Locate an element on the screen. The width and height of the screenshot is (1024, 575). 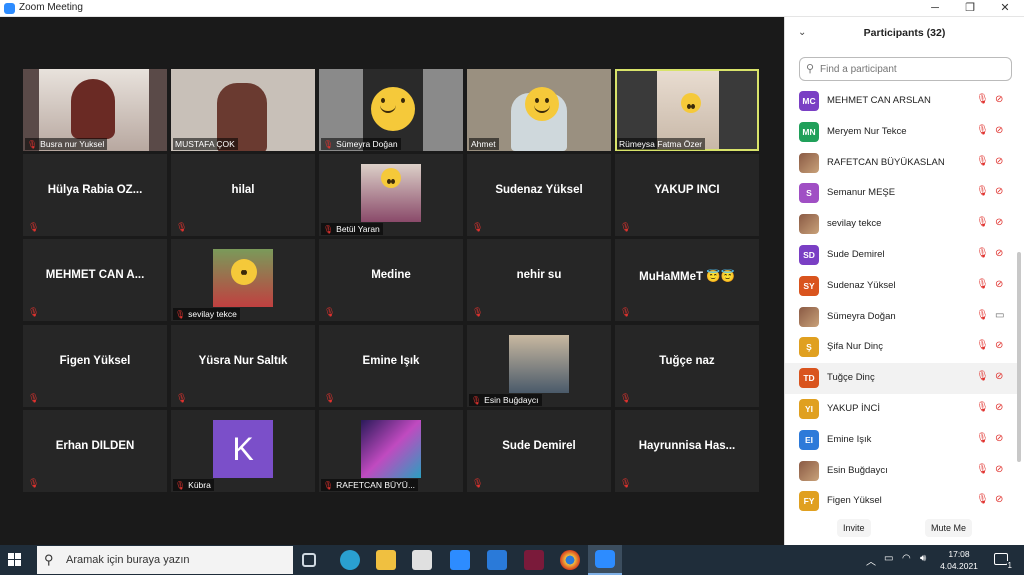
store-icon is located at coordinates (422, 560).